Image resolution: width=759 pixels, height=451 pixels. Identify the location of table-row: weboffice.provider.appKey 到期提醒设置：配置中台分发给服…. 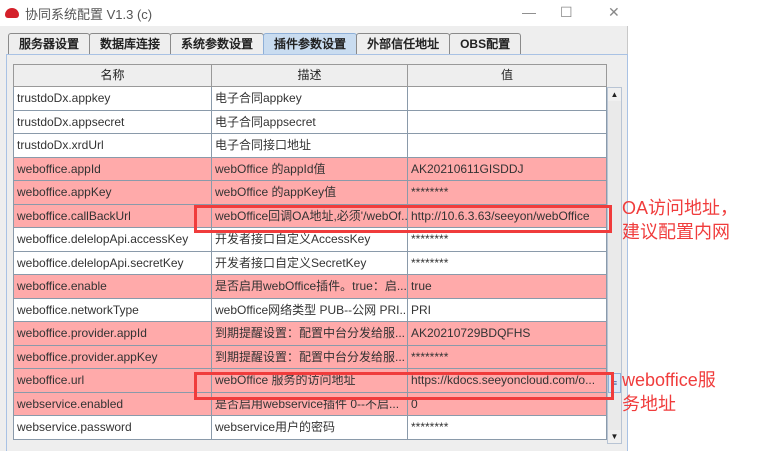
(310, 357).